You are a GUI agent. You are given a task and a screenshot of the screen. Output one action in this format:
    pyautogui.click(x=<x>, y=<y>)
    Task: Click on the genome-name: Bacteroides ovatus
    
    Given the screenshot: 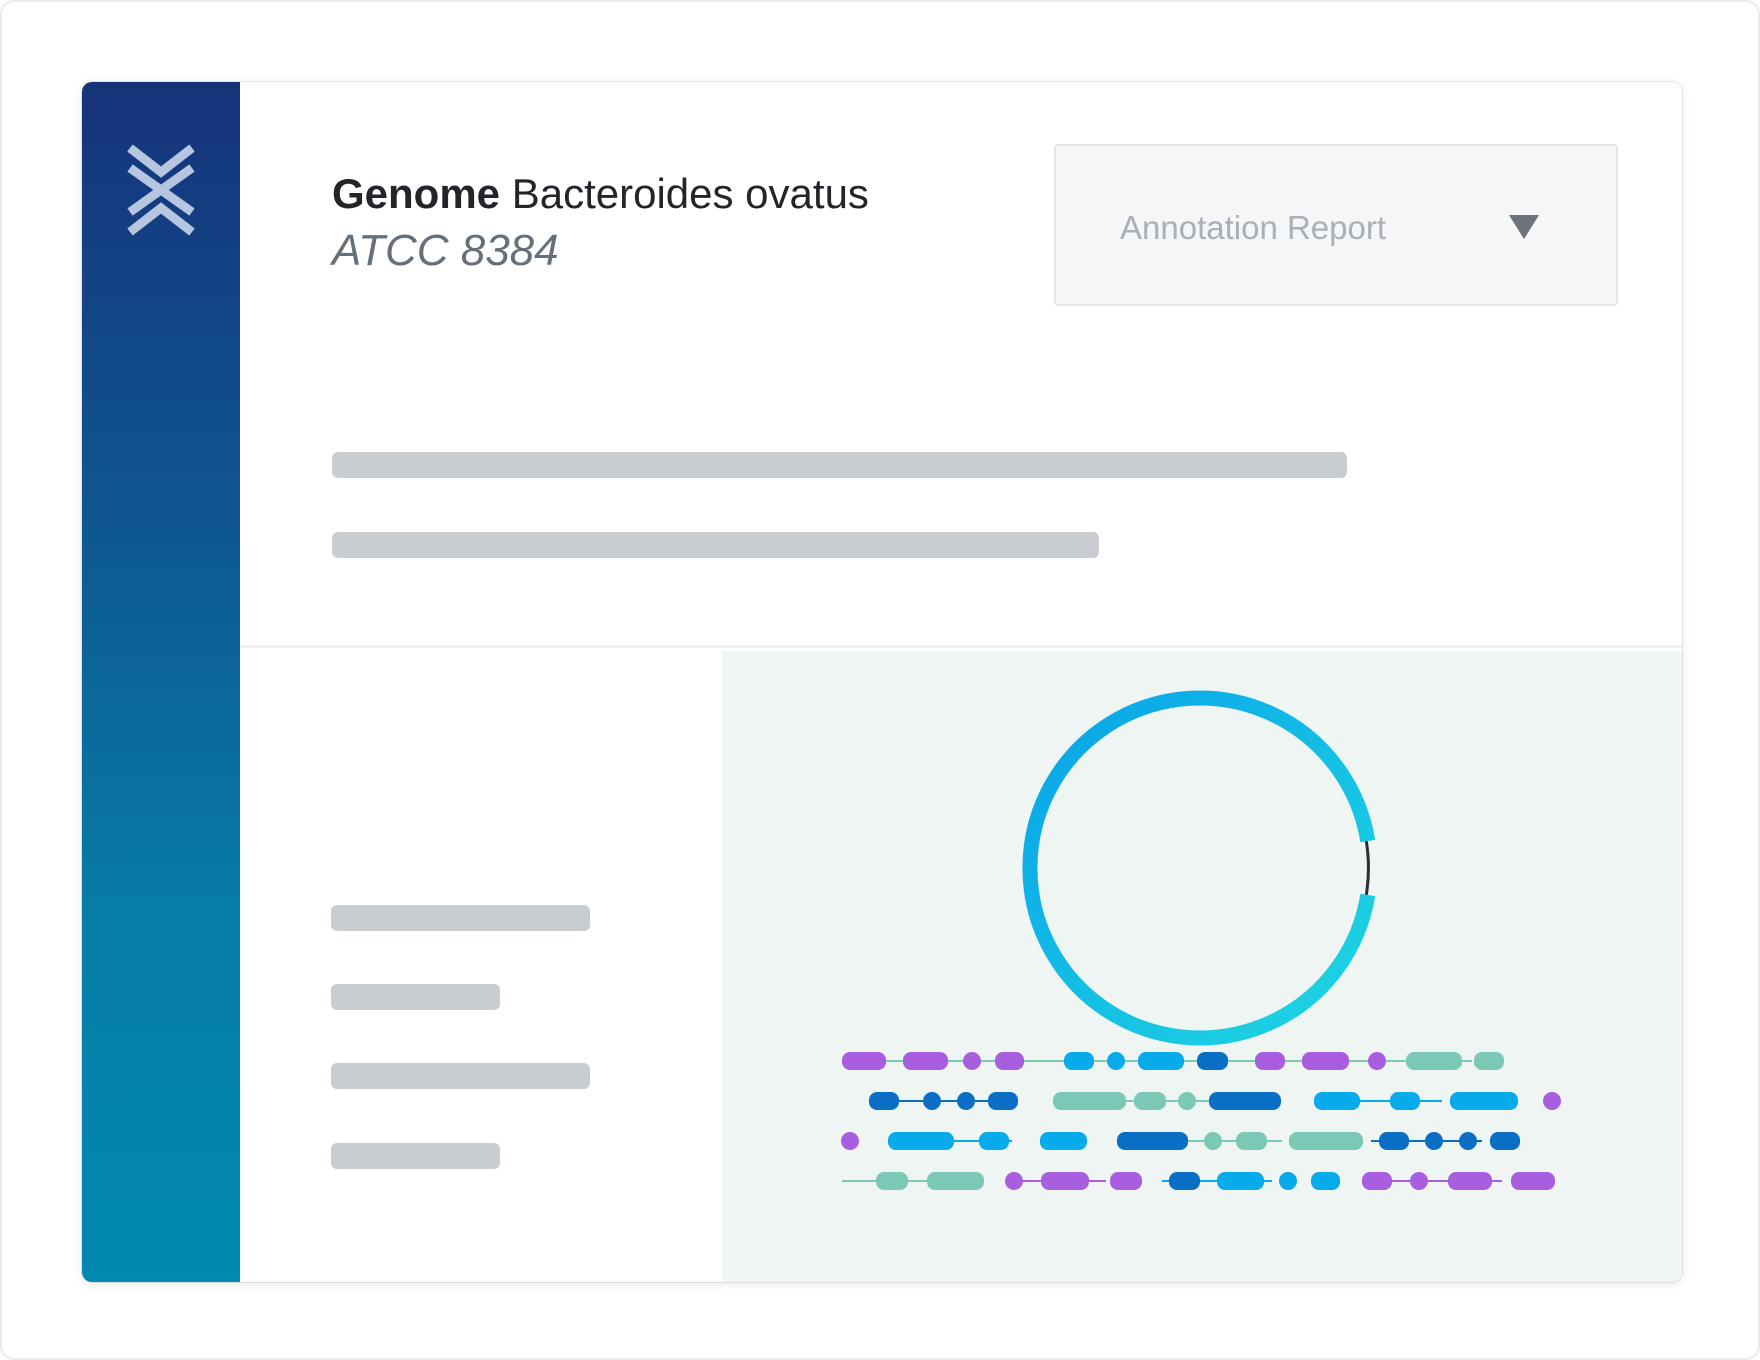 What is the action you would take?
    pyautogui.click(x=690, y=193)
    